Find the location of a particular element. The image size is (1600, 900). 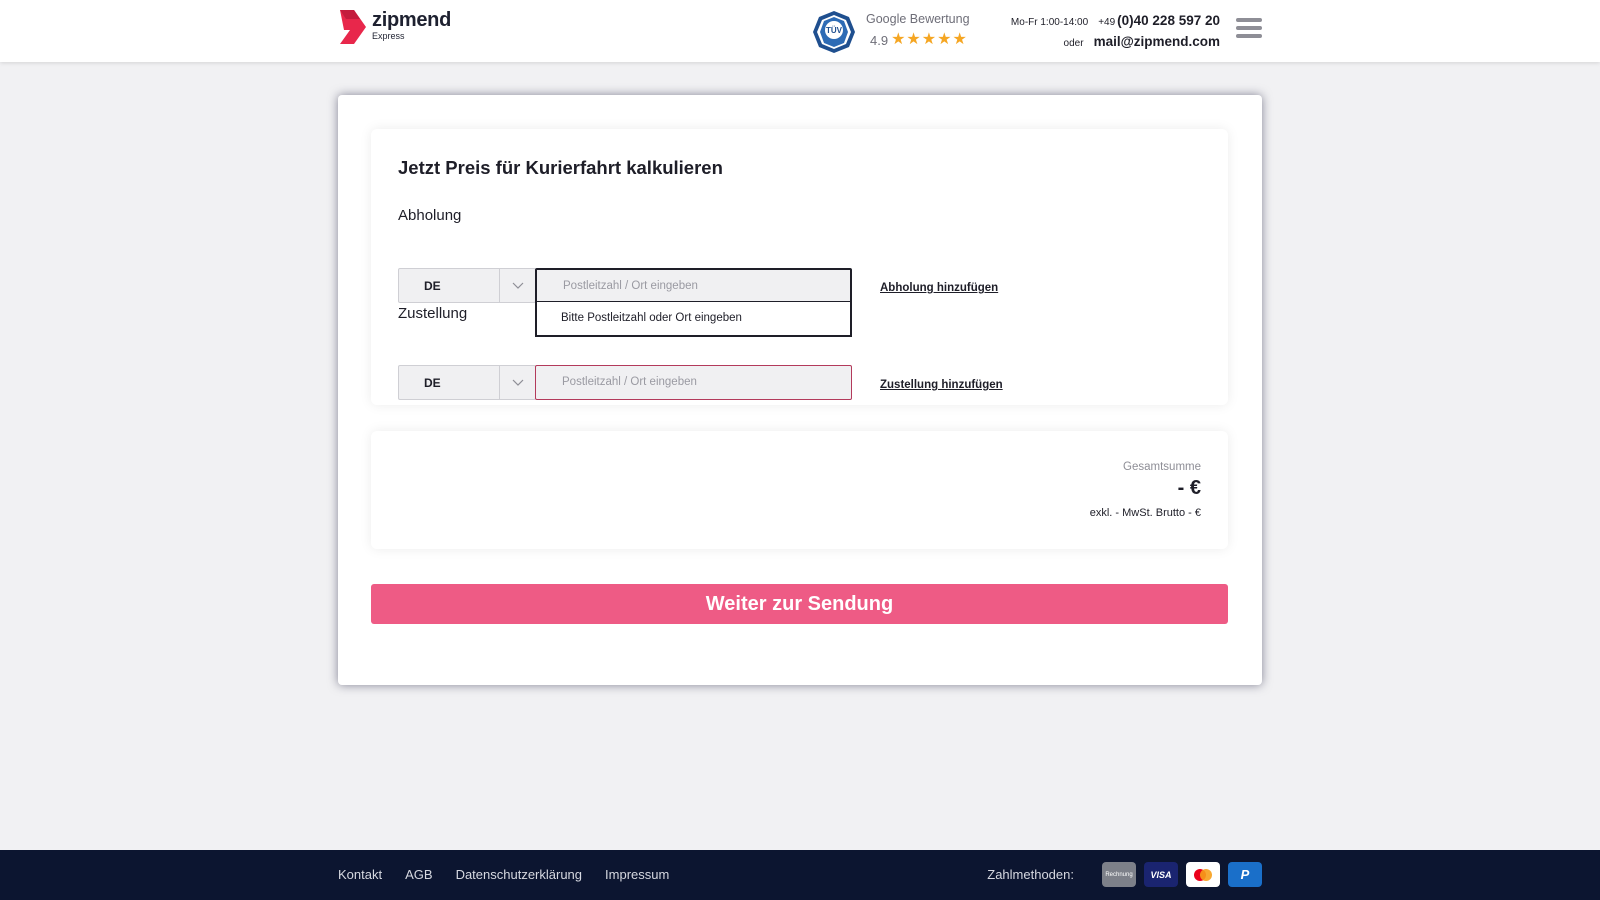

pickup-zip-input: Postleitzahl / Ort eingeben is located at coordinates (693, 285).